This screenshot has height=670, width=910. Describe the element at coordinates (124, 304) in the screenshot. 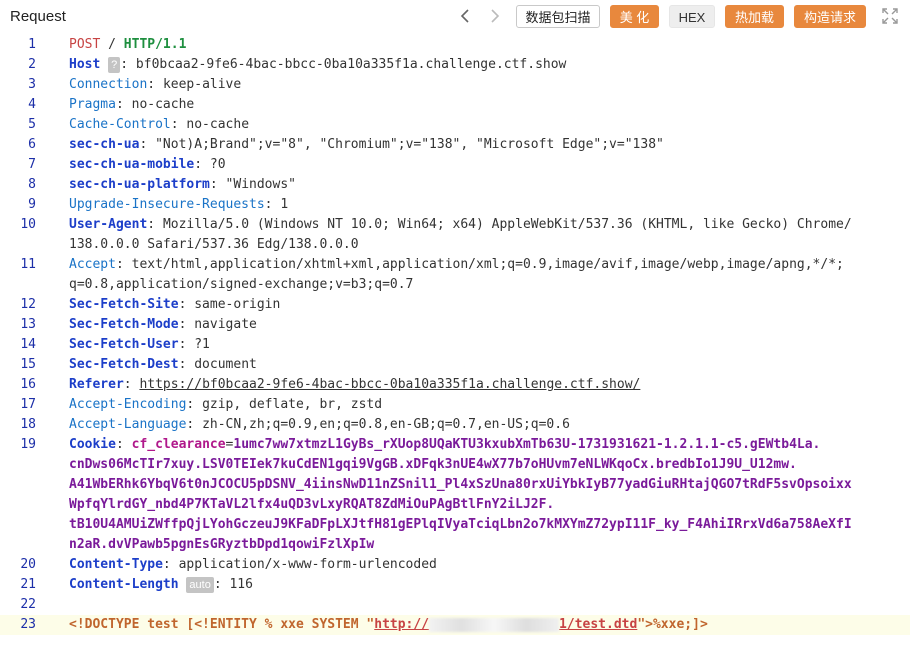

I see `header-name: Sec-Fetch-Site` at that location.